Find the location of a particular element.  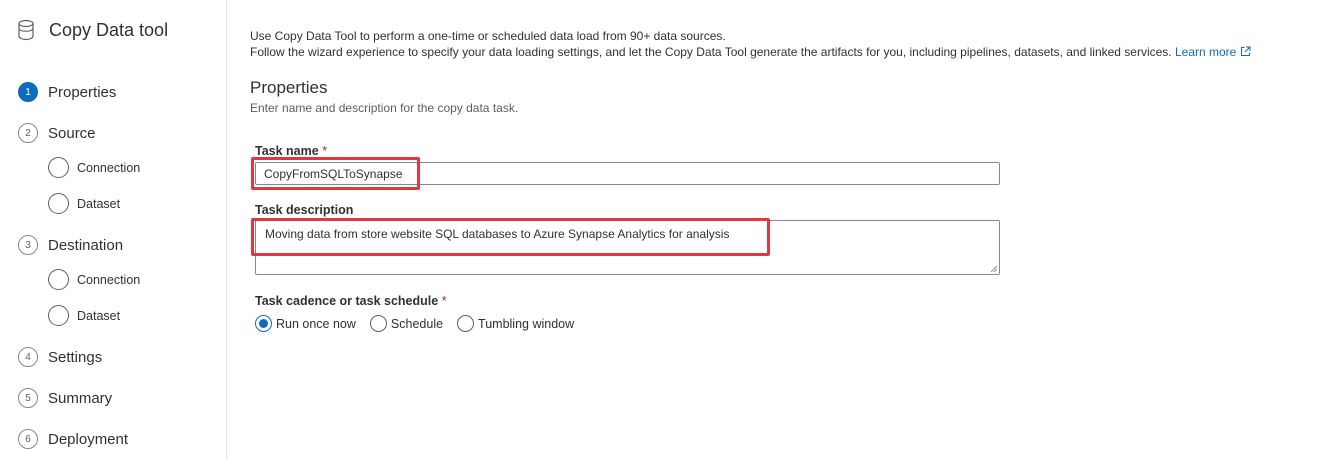

step-label: Summary is located at coordinates (80, 398).